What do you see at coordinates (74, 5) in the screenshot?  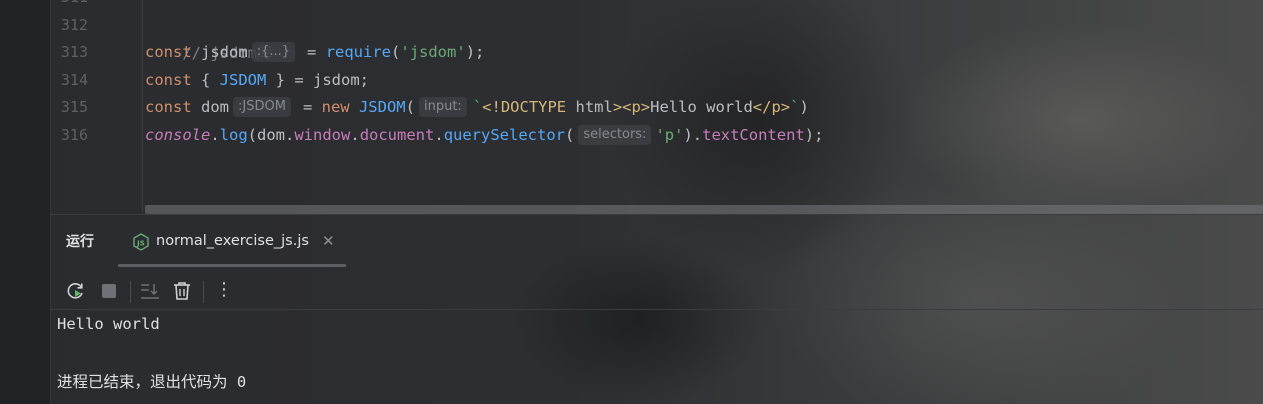 I see `line-number: 311` at bounding box center [74, 5].